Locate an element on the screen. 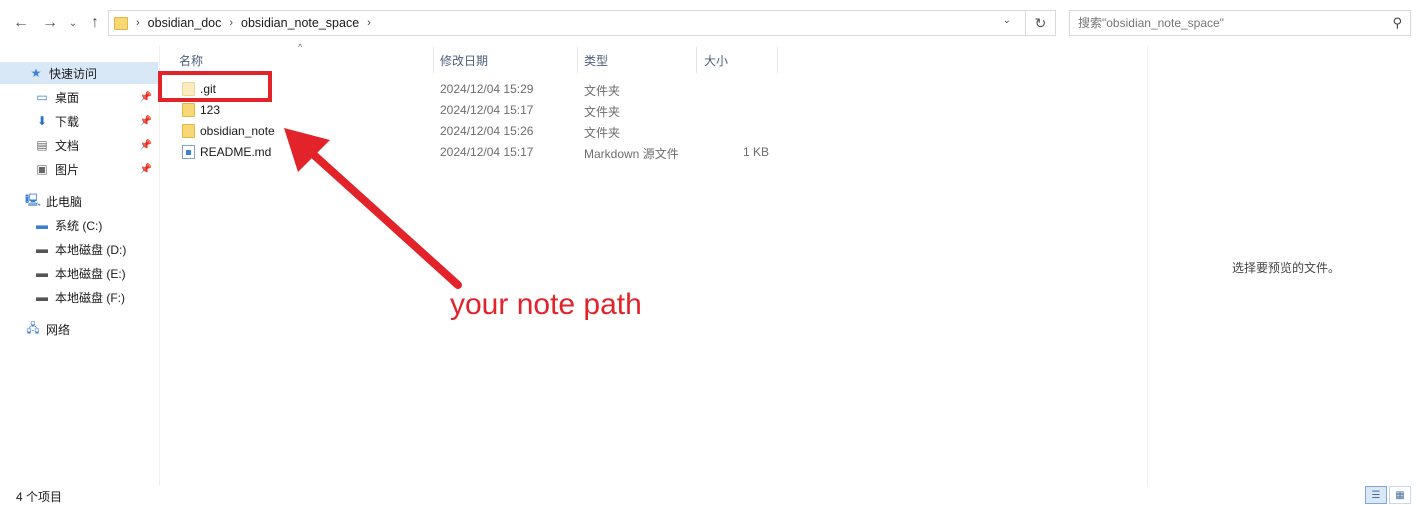 The image size is (1424, 505). sidebar-item-this-pc: 🖳 此电脑 is located at coordinates (79, 201).